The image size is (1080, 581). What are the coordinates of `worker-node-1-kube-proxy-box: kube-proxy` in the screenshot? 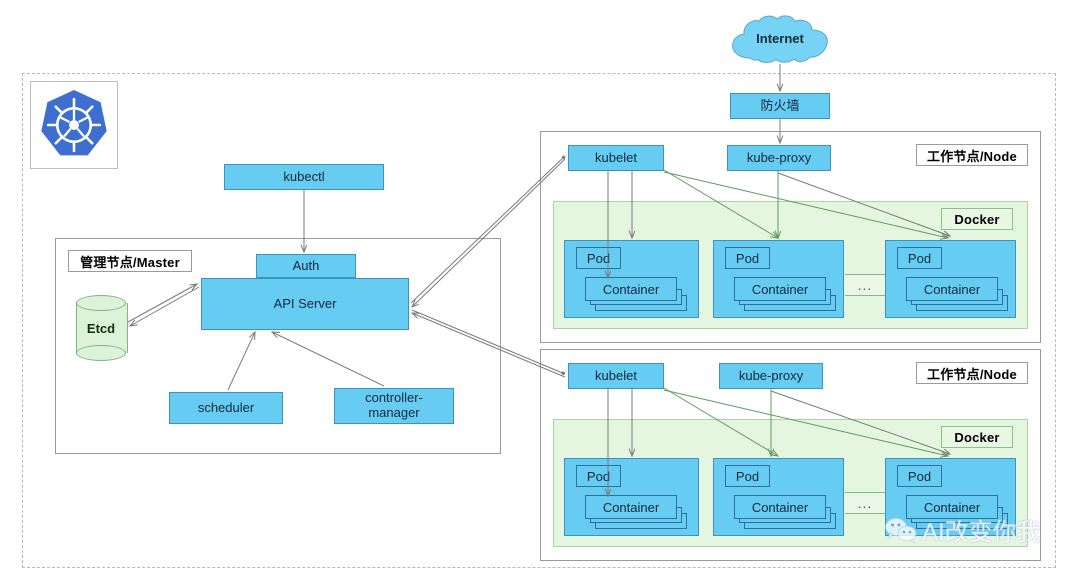 It's located at (779, 158).